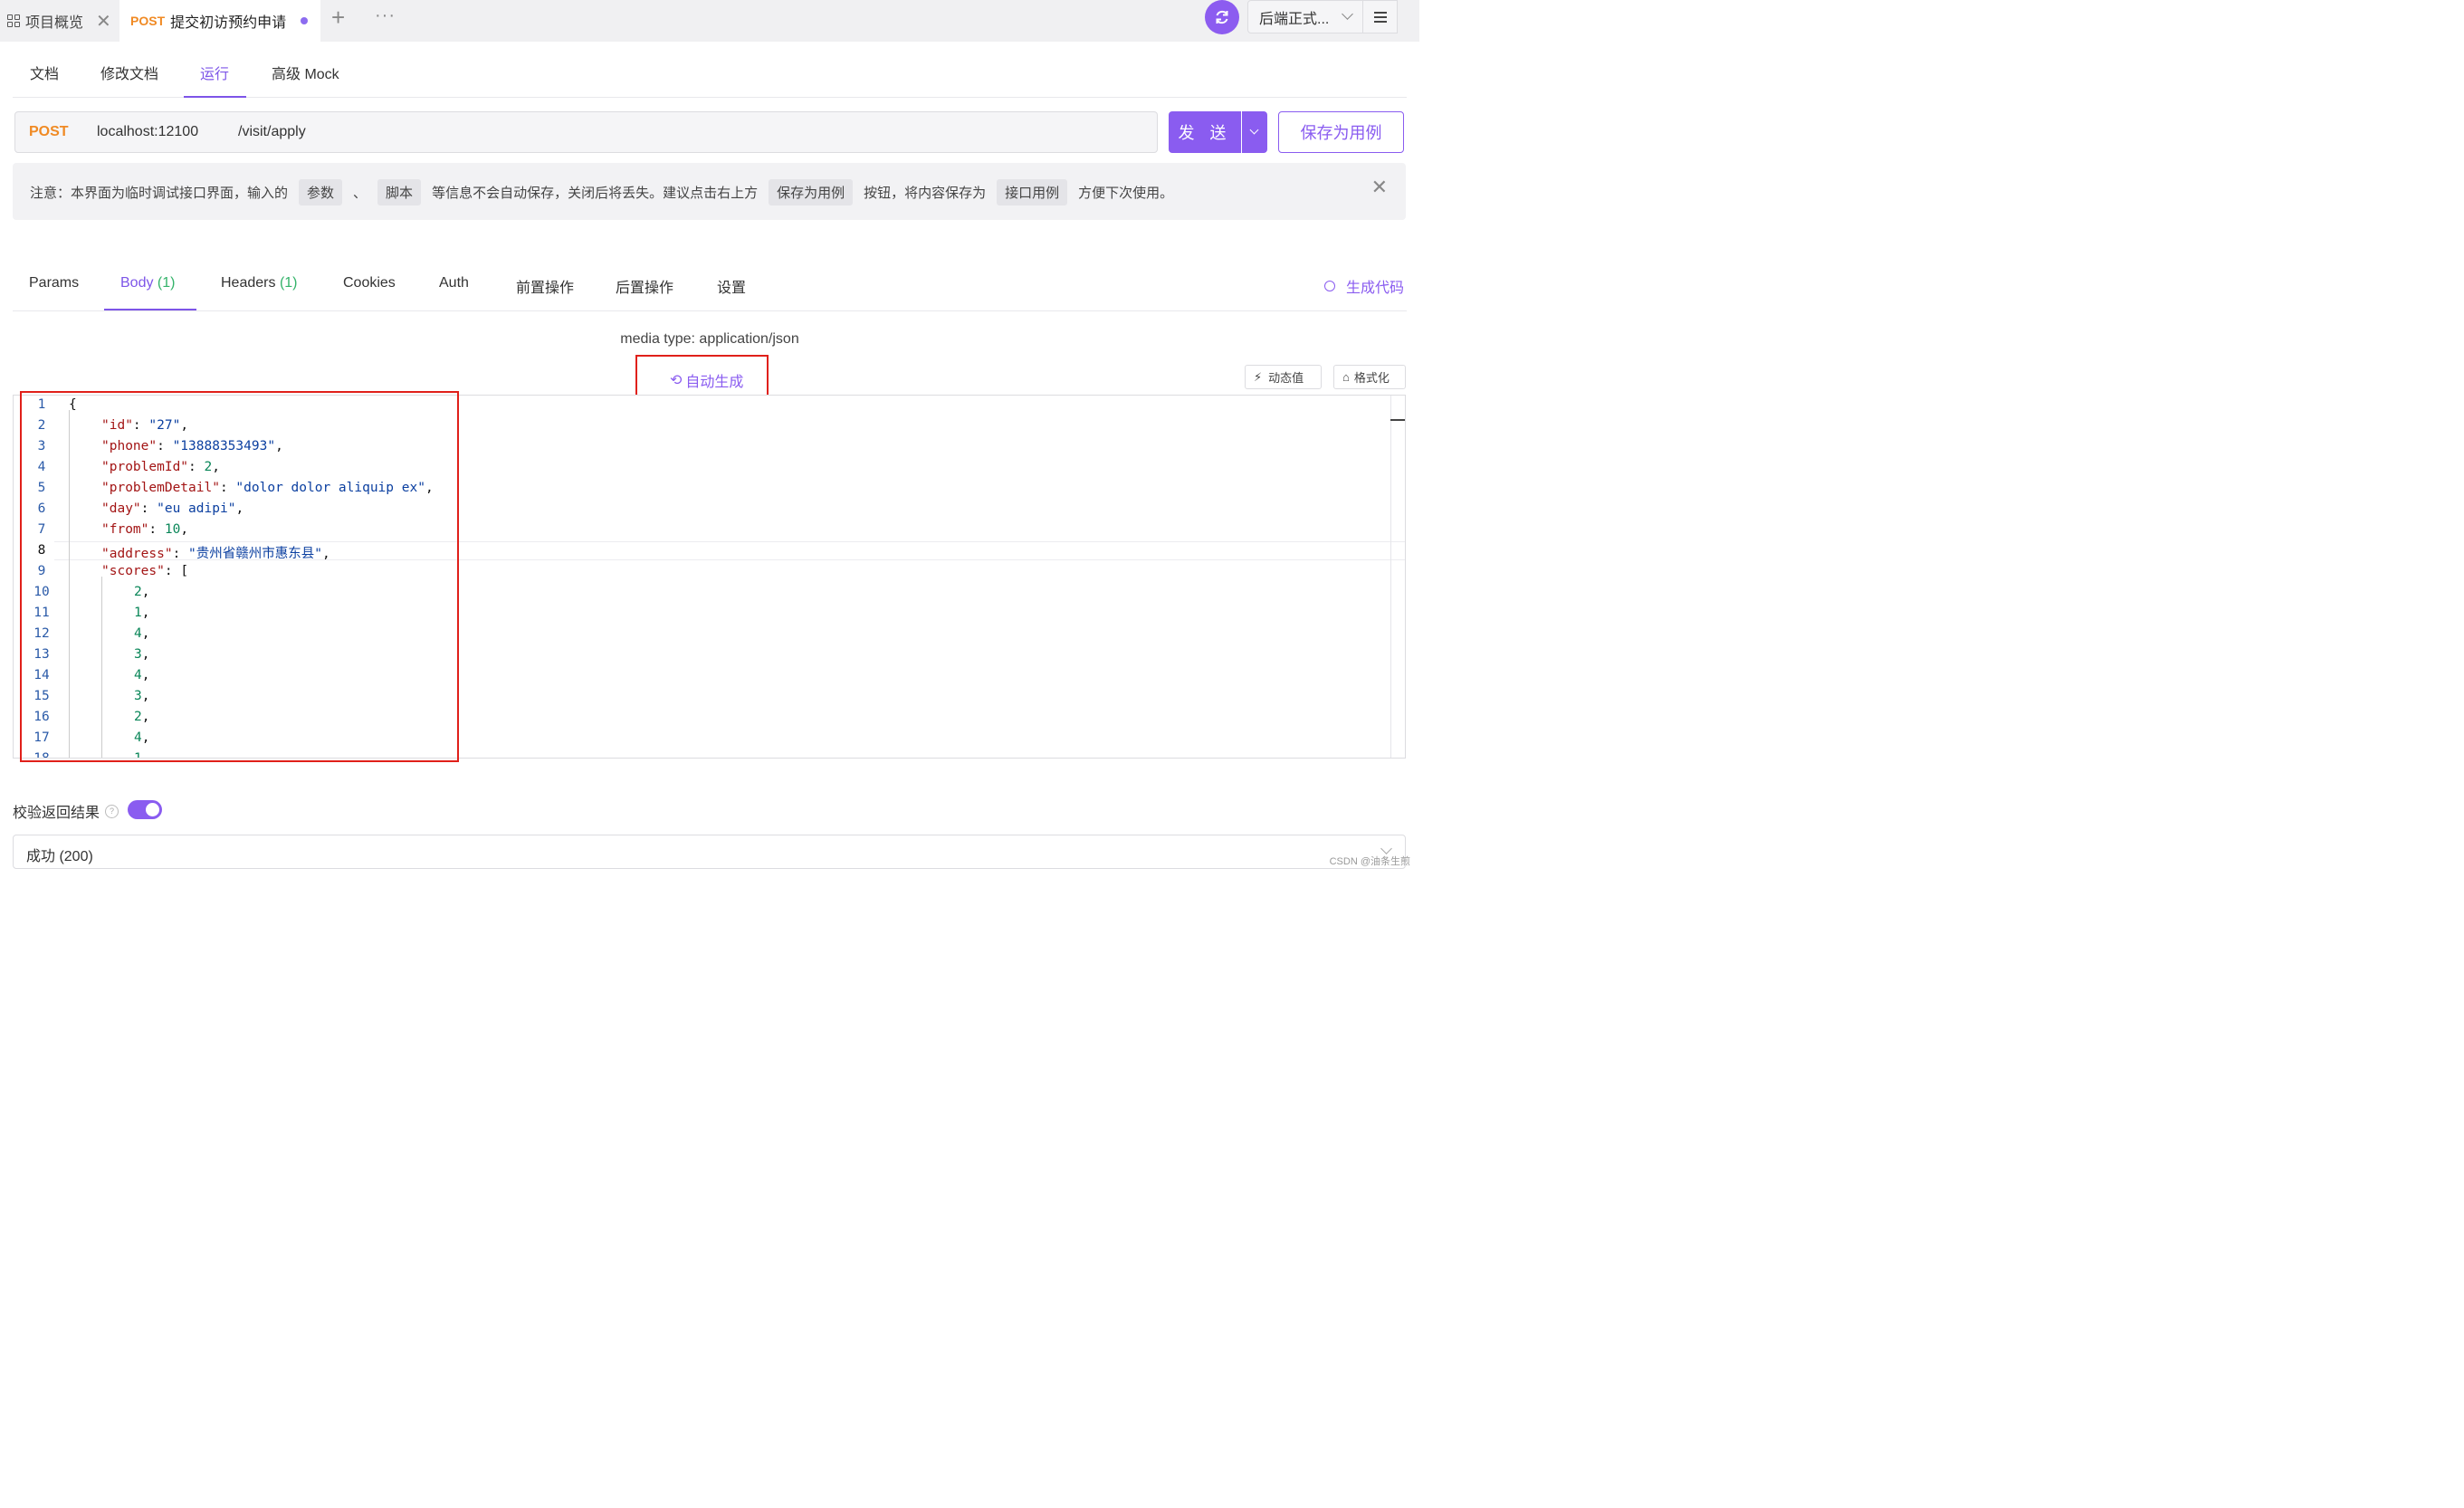 The image size is (2464, 1508). Describe the element at coordinates (305, 73) in the screenshot. I see `tab-advanced-mock: 高级 Mock` at that location.